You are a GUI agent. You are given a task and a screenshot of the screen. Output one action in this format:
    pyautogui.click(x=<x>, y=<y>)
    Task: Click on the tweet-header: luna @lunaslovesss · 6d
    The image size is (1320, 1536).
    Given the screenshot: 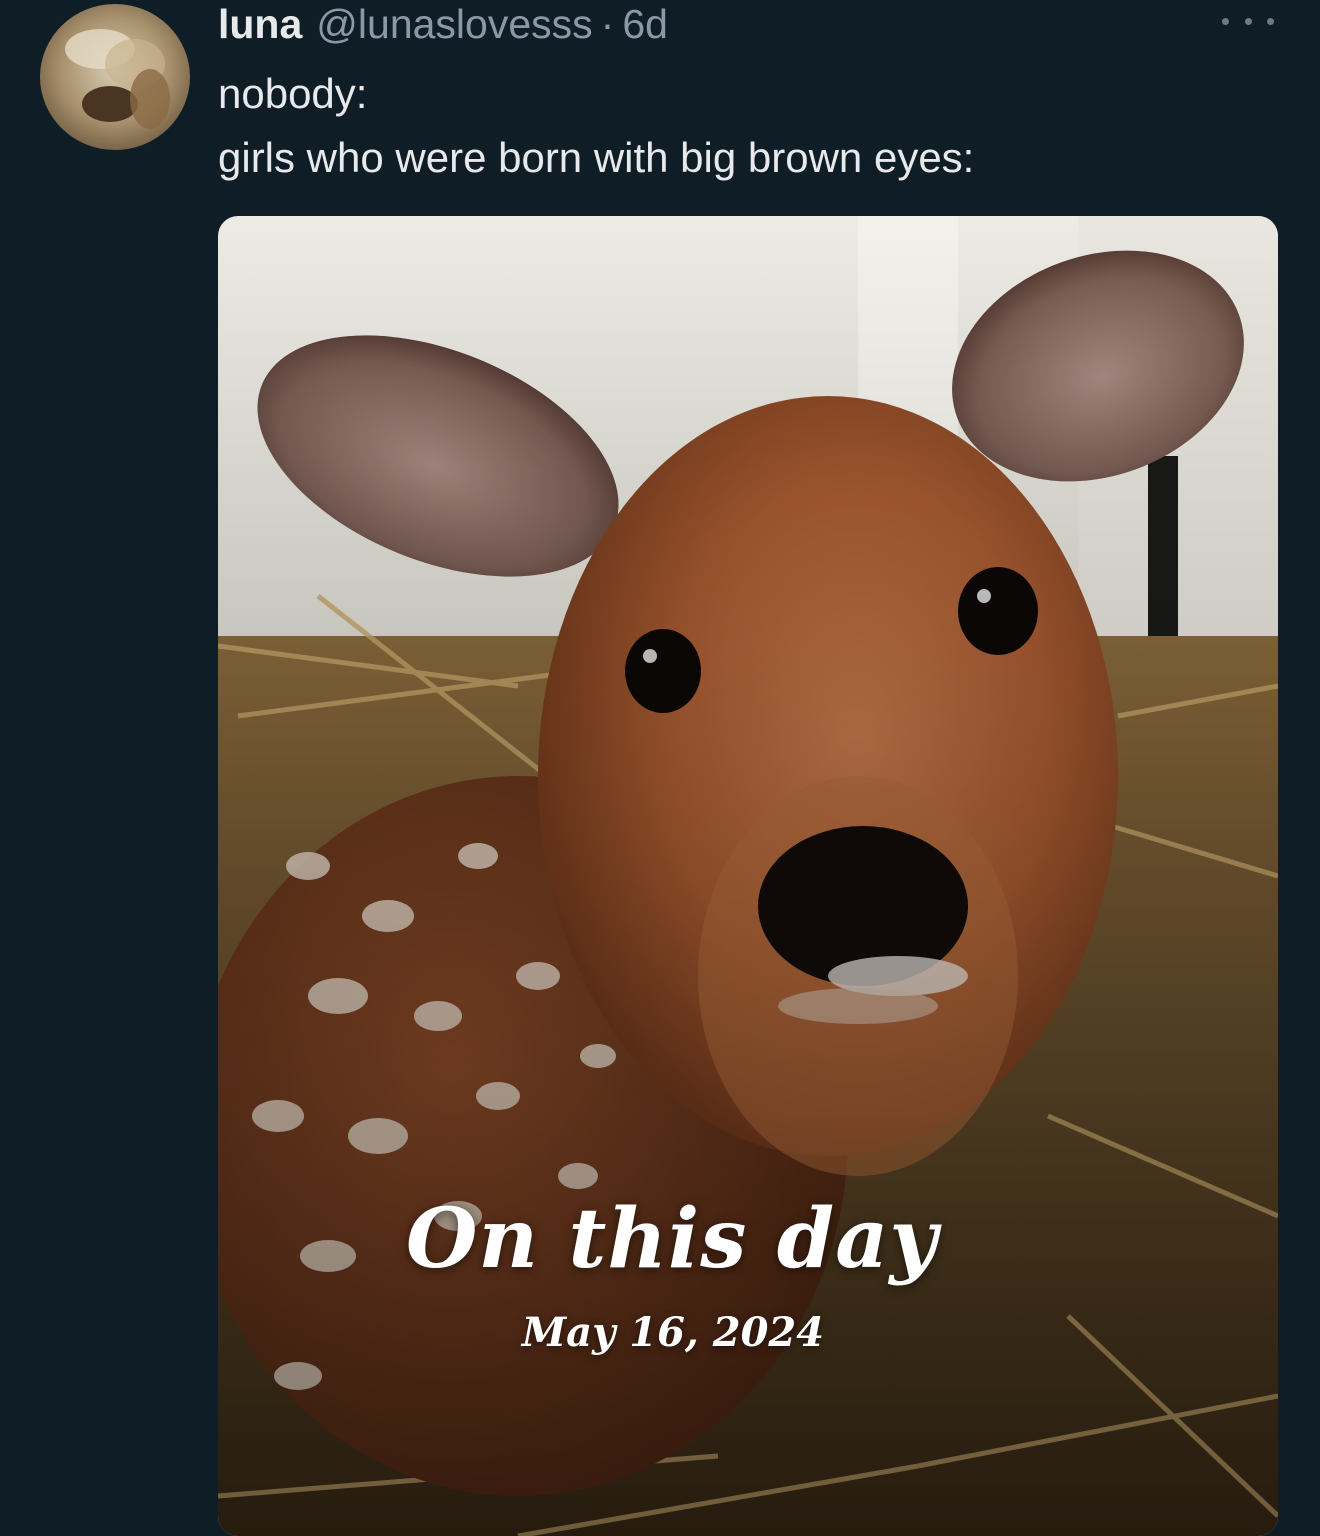 What is the action you would take?
    pyautogui.click(x=443, y=24)
    